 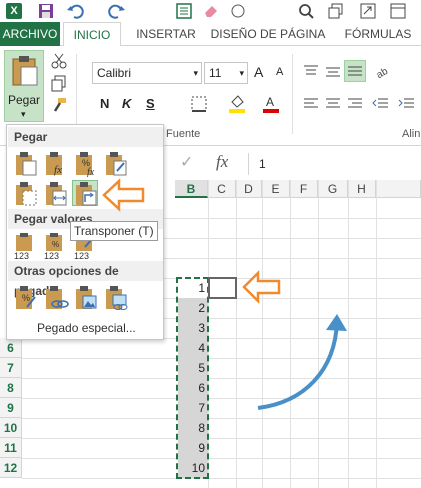 What do you see at coordinates (184, 11) in the screenshot?
I see `form-icon` at bounding box center [184, 11].